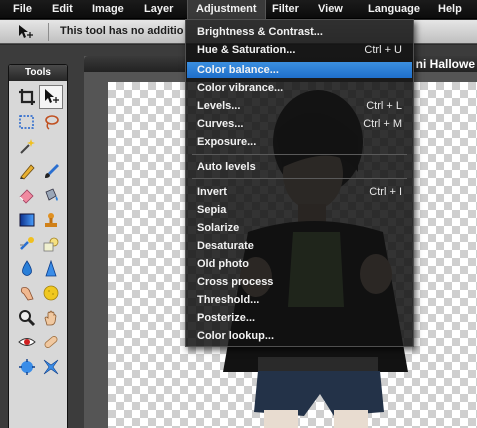 This screenshot has width=477, height=428. I want to click on brush-icon, so click(51, 171).